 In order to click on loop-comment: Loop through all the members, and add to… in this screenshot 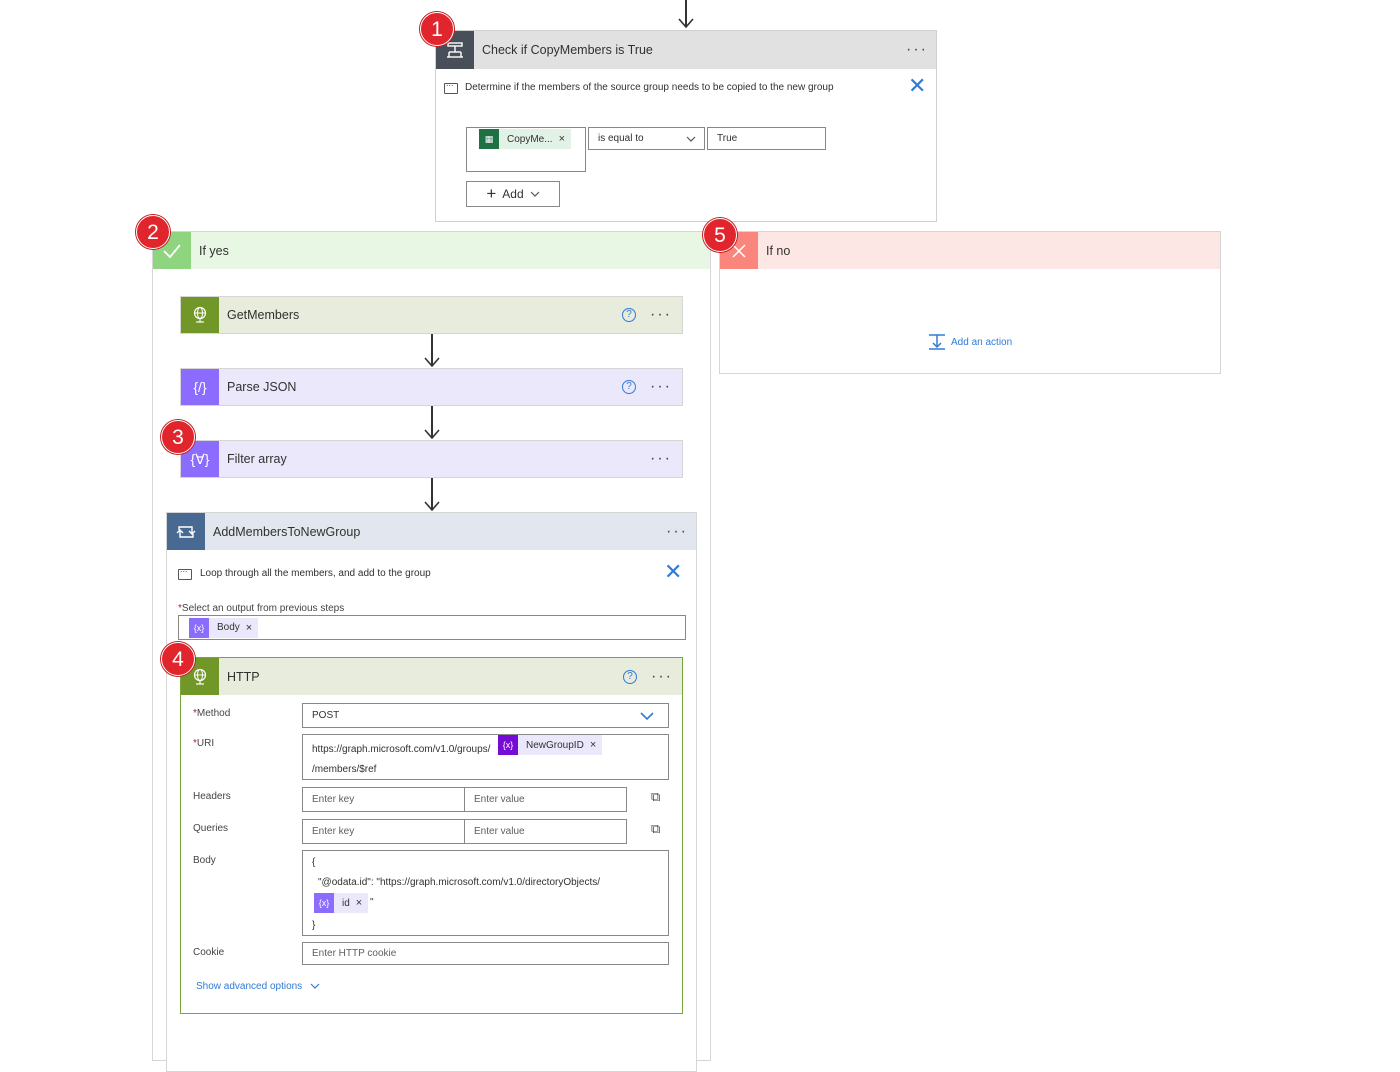, I will do `click(315, 573)`.